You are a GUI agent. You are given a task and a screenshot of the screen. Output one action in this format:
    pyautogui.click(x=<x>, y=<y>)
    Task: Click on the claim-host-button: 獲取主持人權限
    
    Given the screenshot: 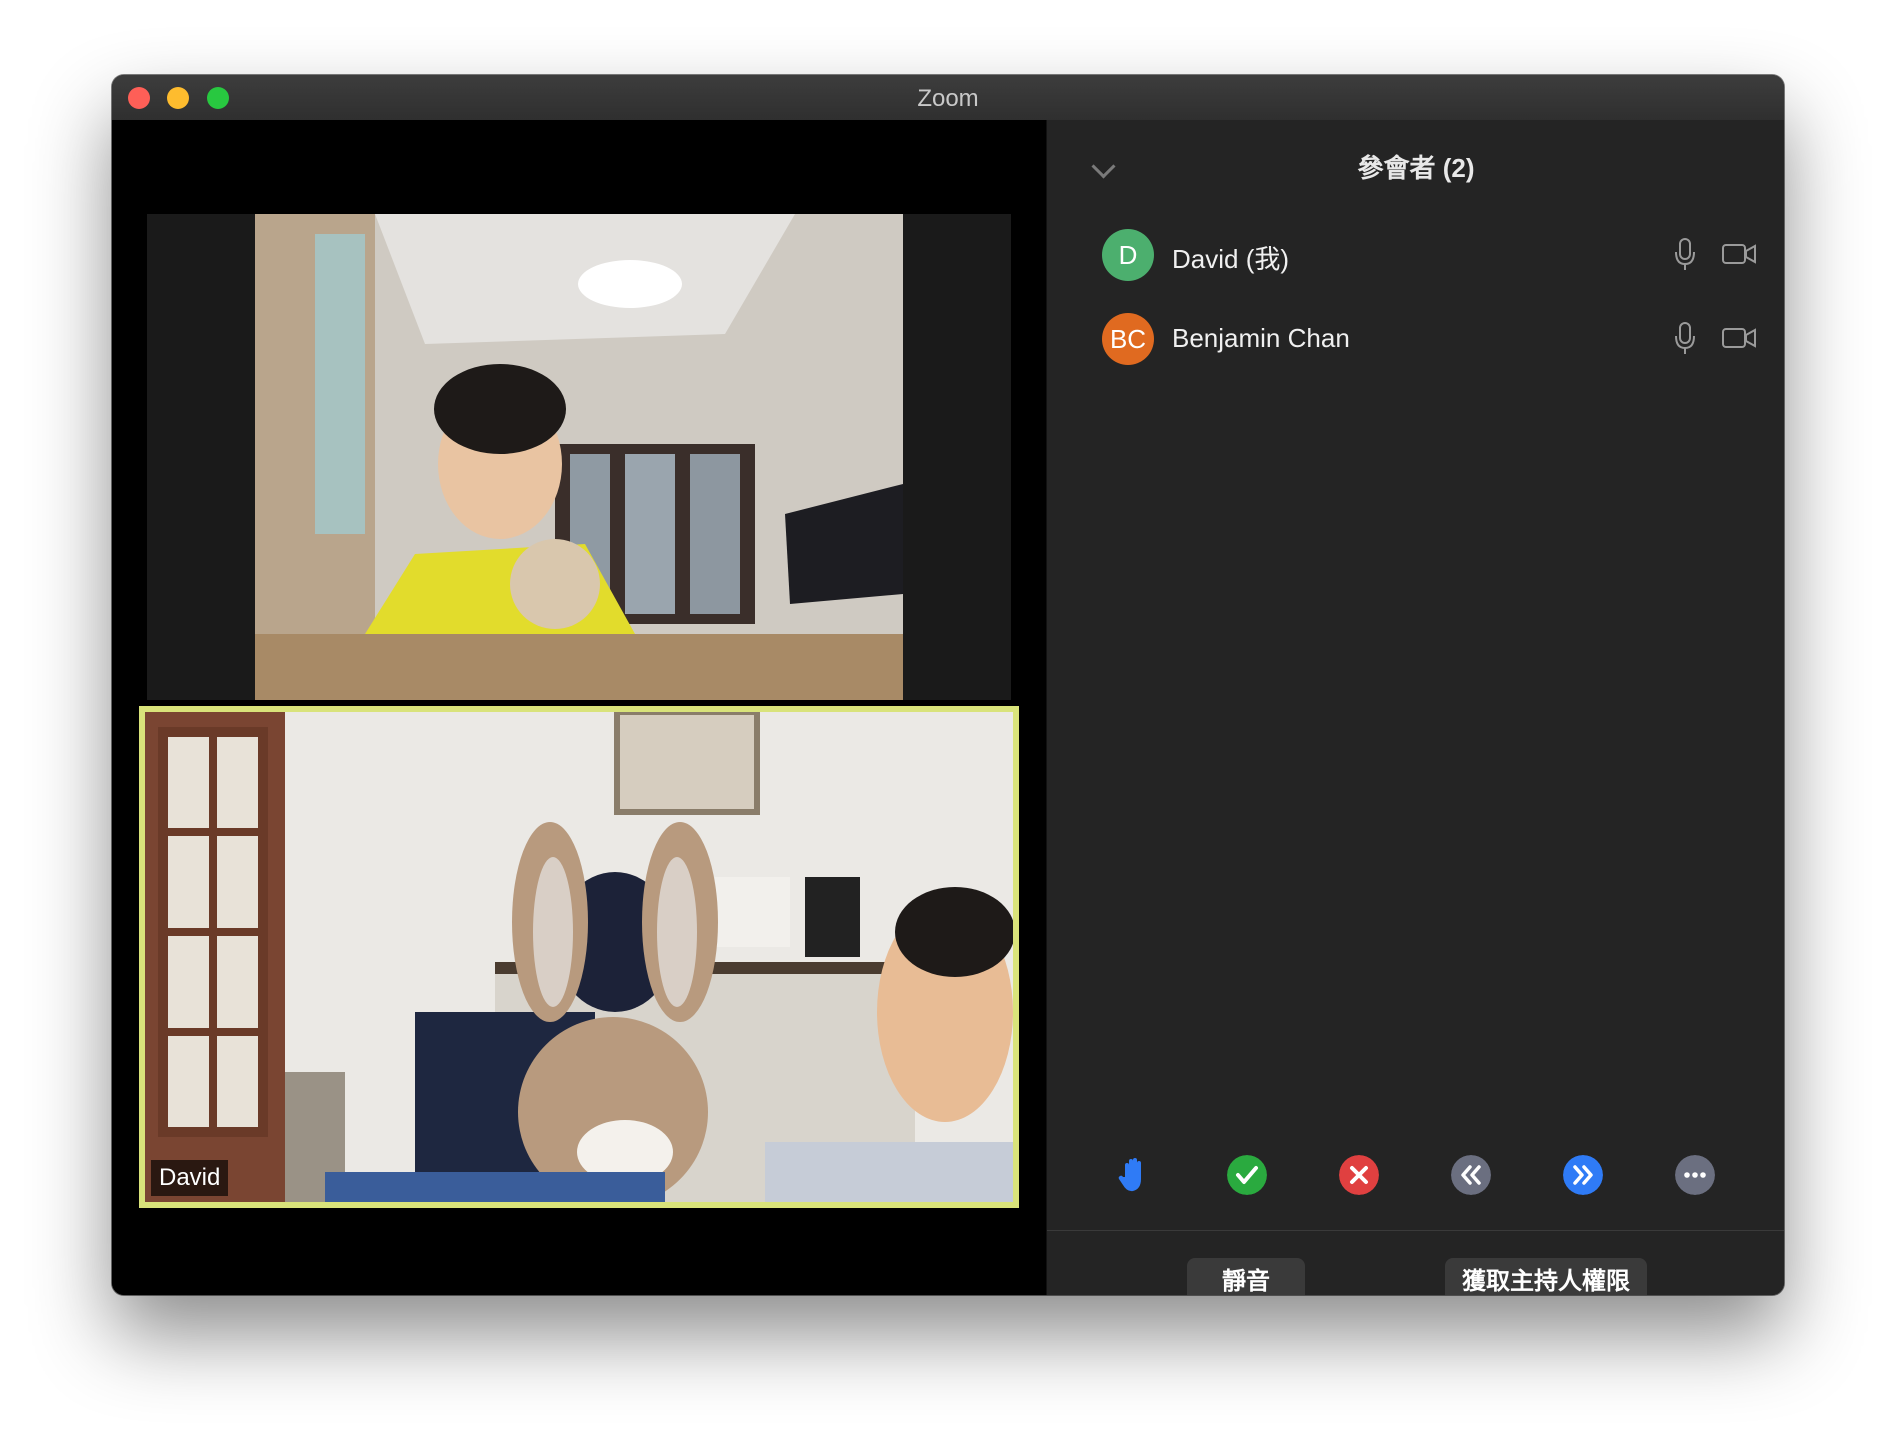 What is the action you would take?
    pyautogui.click(x=1546, y=1276)
    